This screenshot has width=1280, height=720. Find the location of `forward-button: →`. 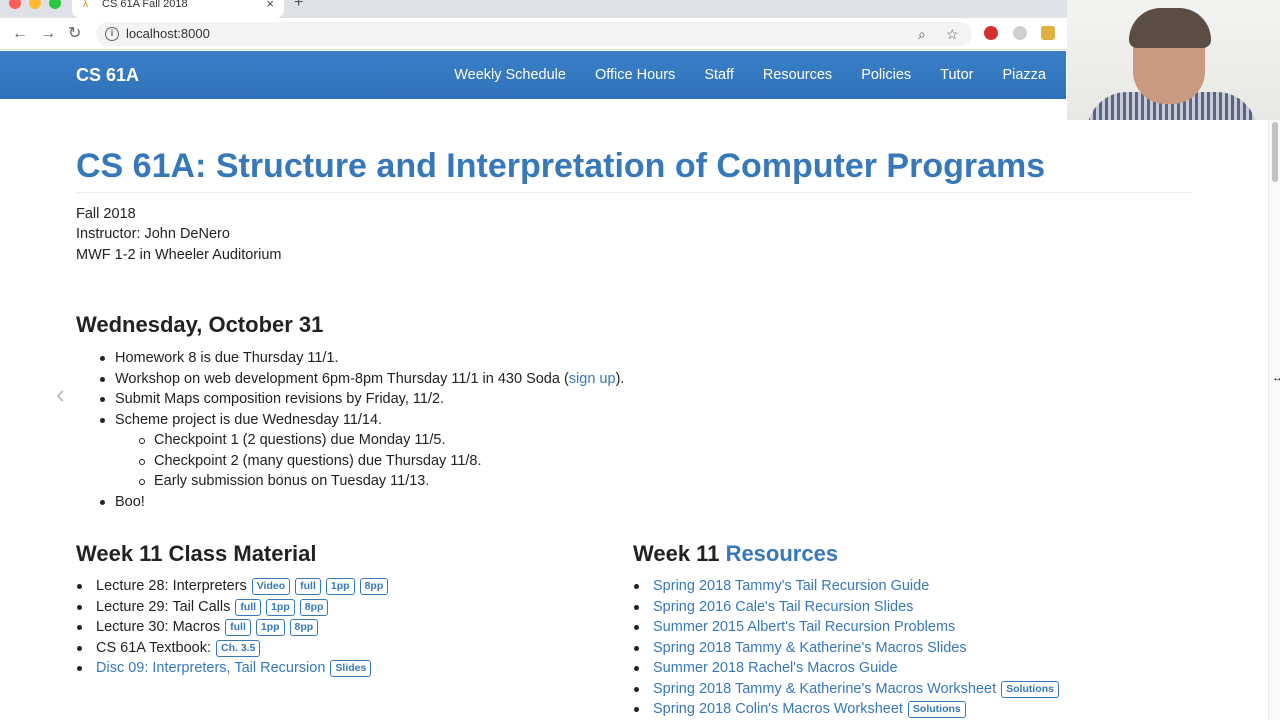

forward-button: → is located at coordinates (48, 34).